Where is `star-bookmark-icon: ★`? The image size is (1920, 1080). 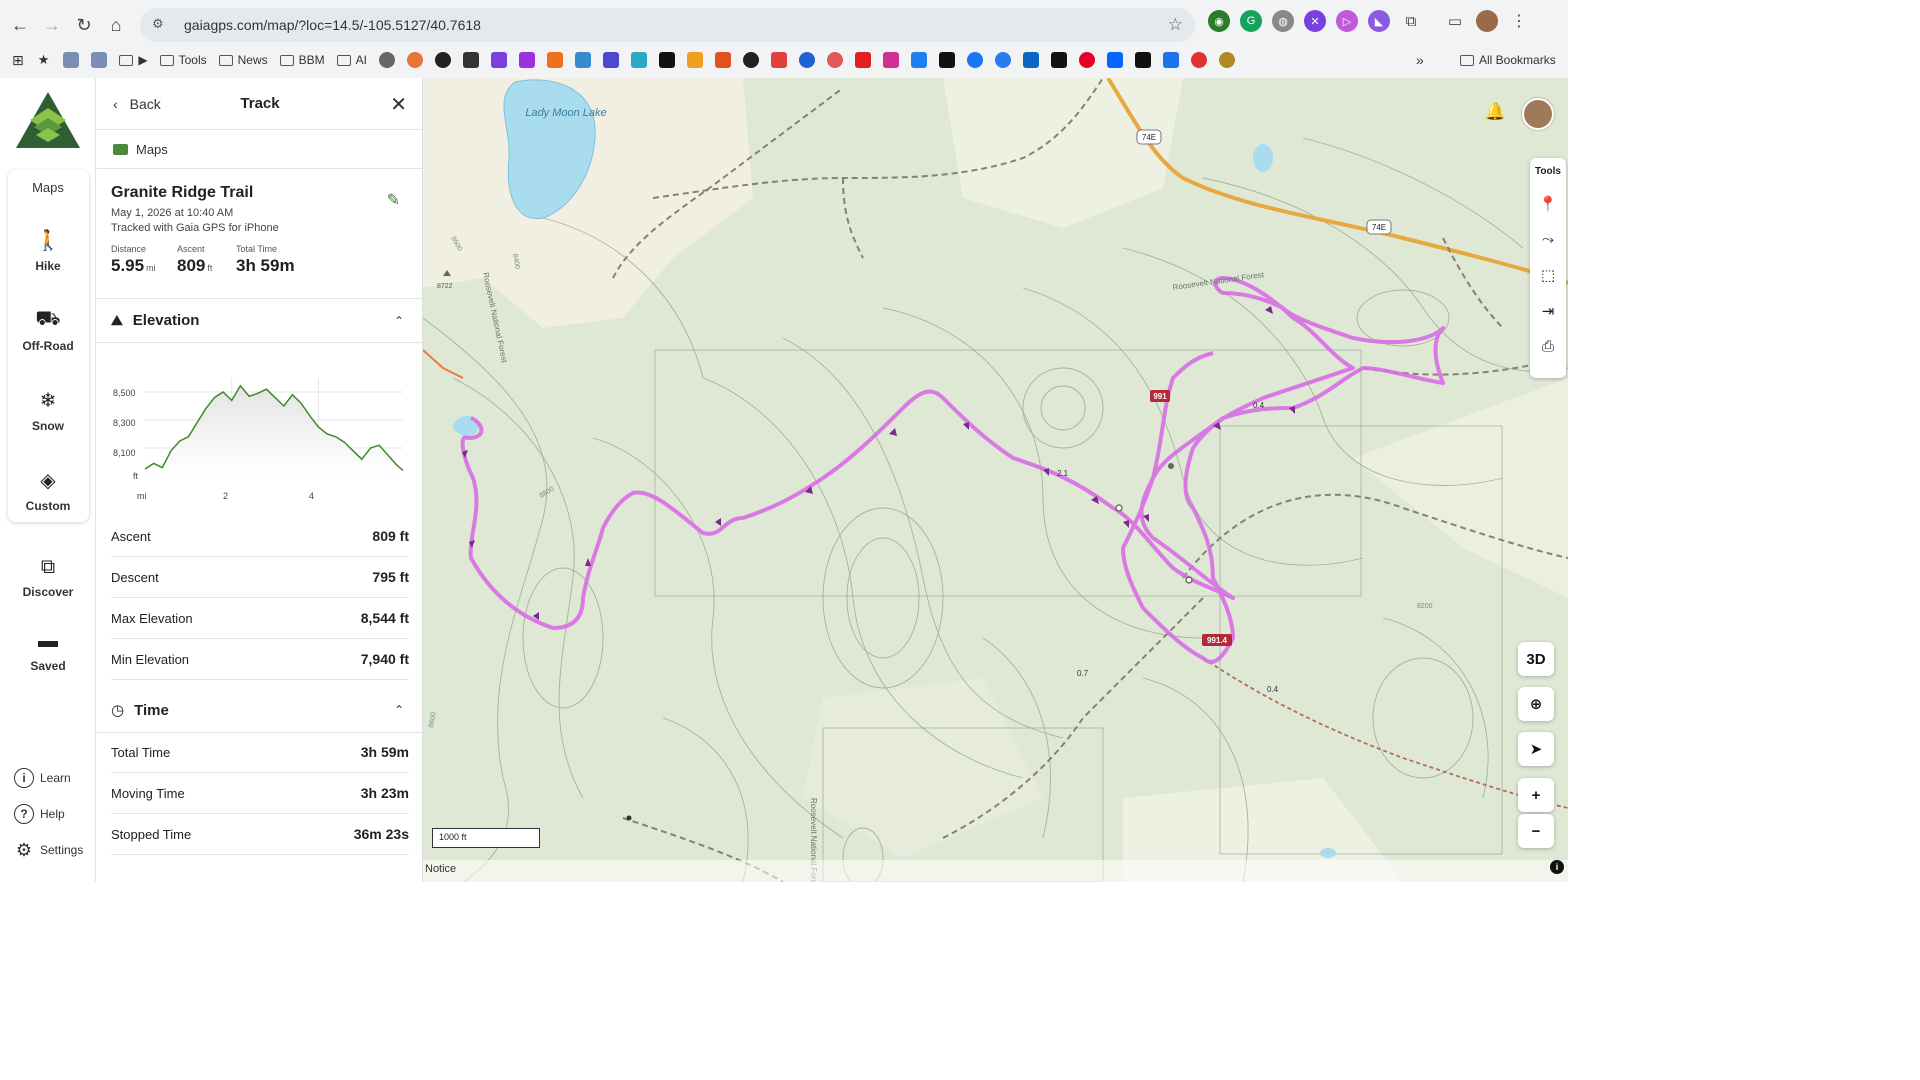 star-bookmark-icon: ★ is located at coordinates (44, 60).